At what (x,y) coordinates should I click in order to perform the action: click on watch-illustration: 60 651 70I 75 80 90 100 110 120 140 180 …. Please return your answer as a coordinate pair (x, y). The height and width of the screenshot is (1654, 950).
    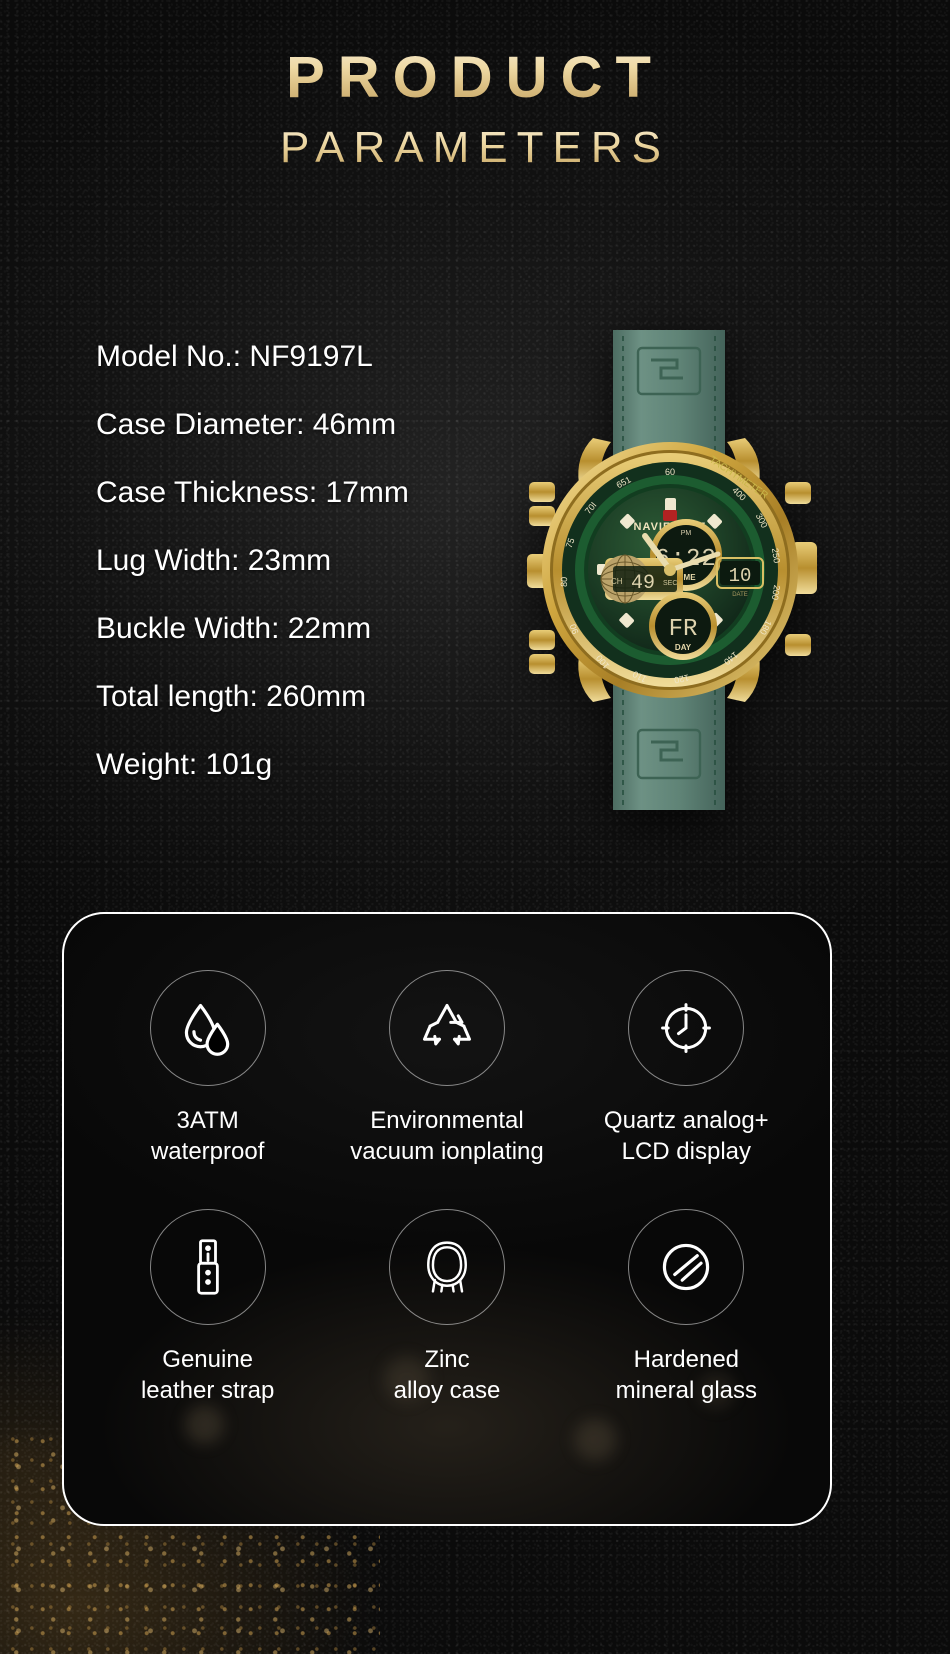
    Looking at the image, I should click on (672, 570).